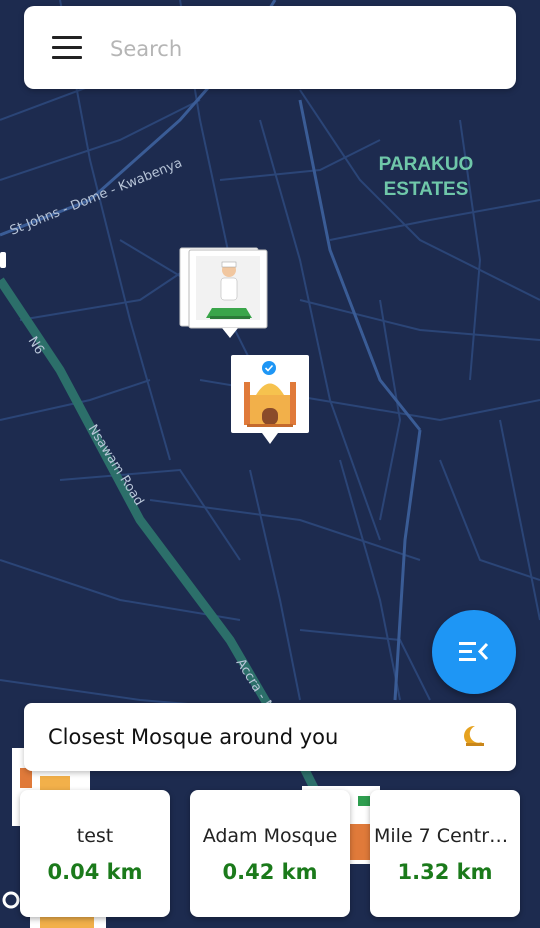 Image resolution: width=540 pixels, height=928 pixels. Describe the element at coordinates (445, 853) in the screenshot. I see `mosque-card: Mile 7 Central ... 1.32 km` at that location.